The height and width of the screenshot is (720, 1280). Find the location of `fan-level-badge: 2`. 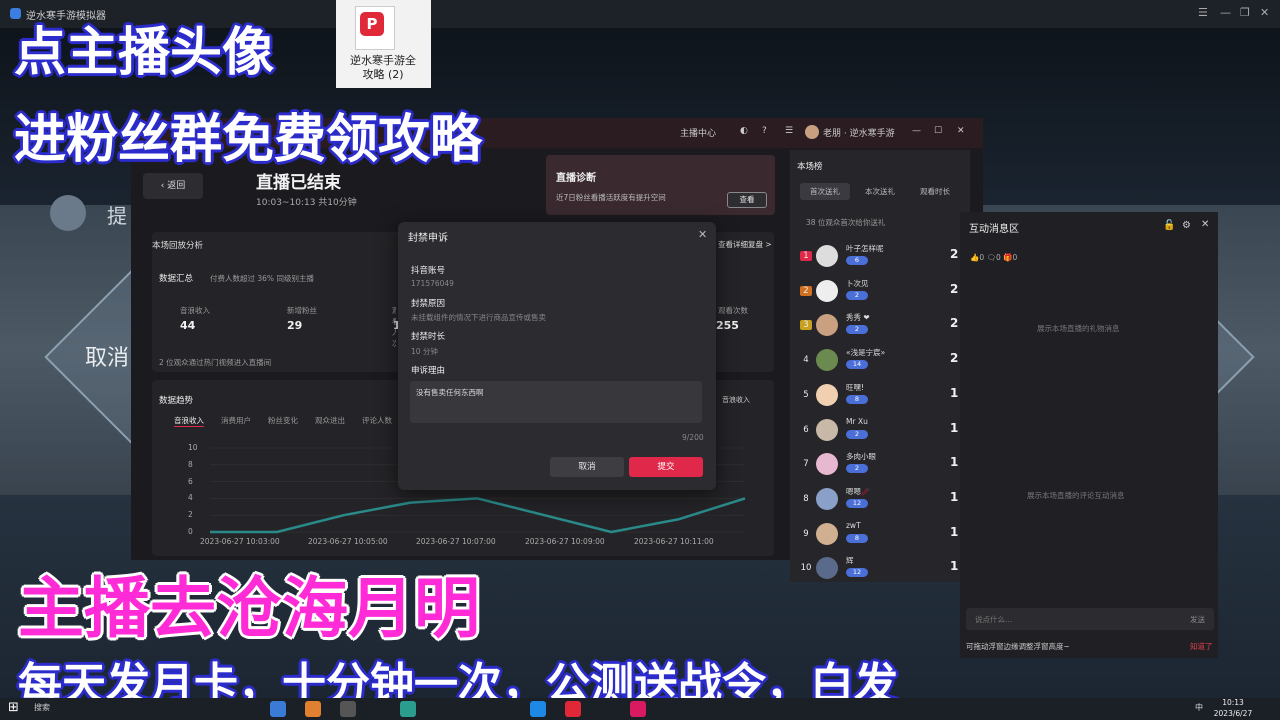

fan-level-badge: 2 is located at coordinates (857, 469).